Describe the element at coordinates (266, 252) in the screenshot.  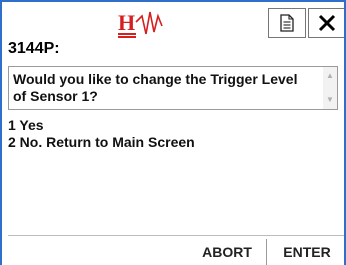
I see `footer-separator` at that location.